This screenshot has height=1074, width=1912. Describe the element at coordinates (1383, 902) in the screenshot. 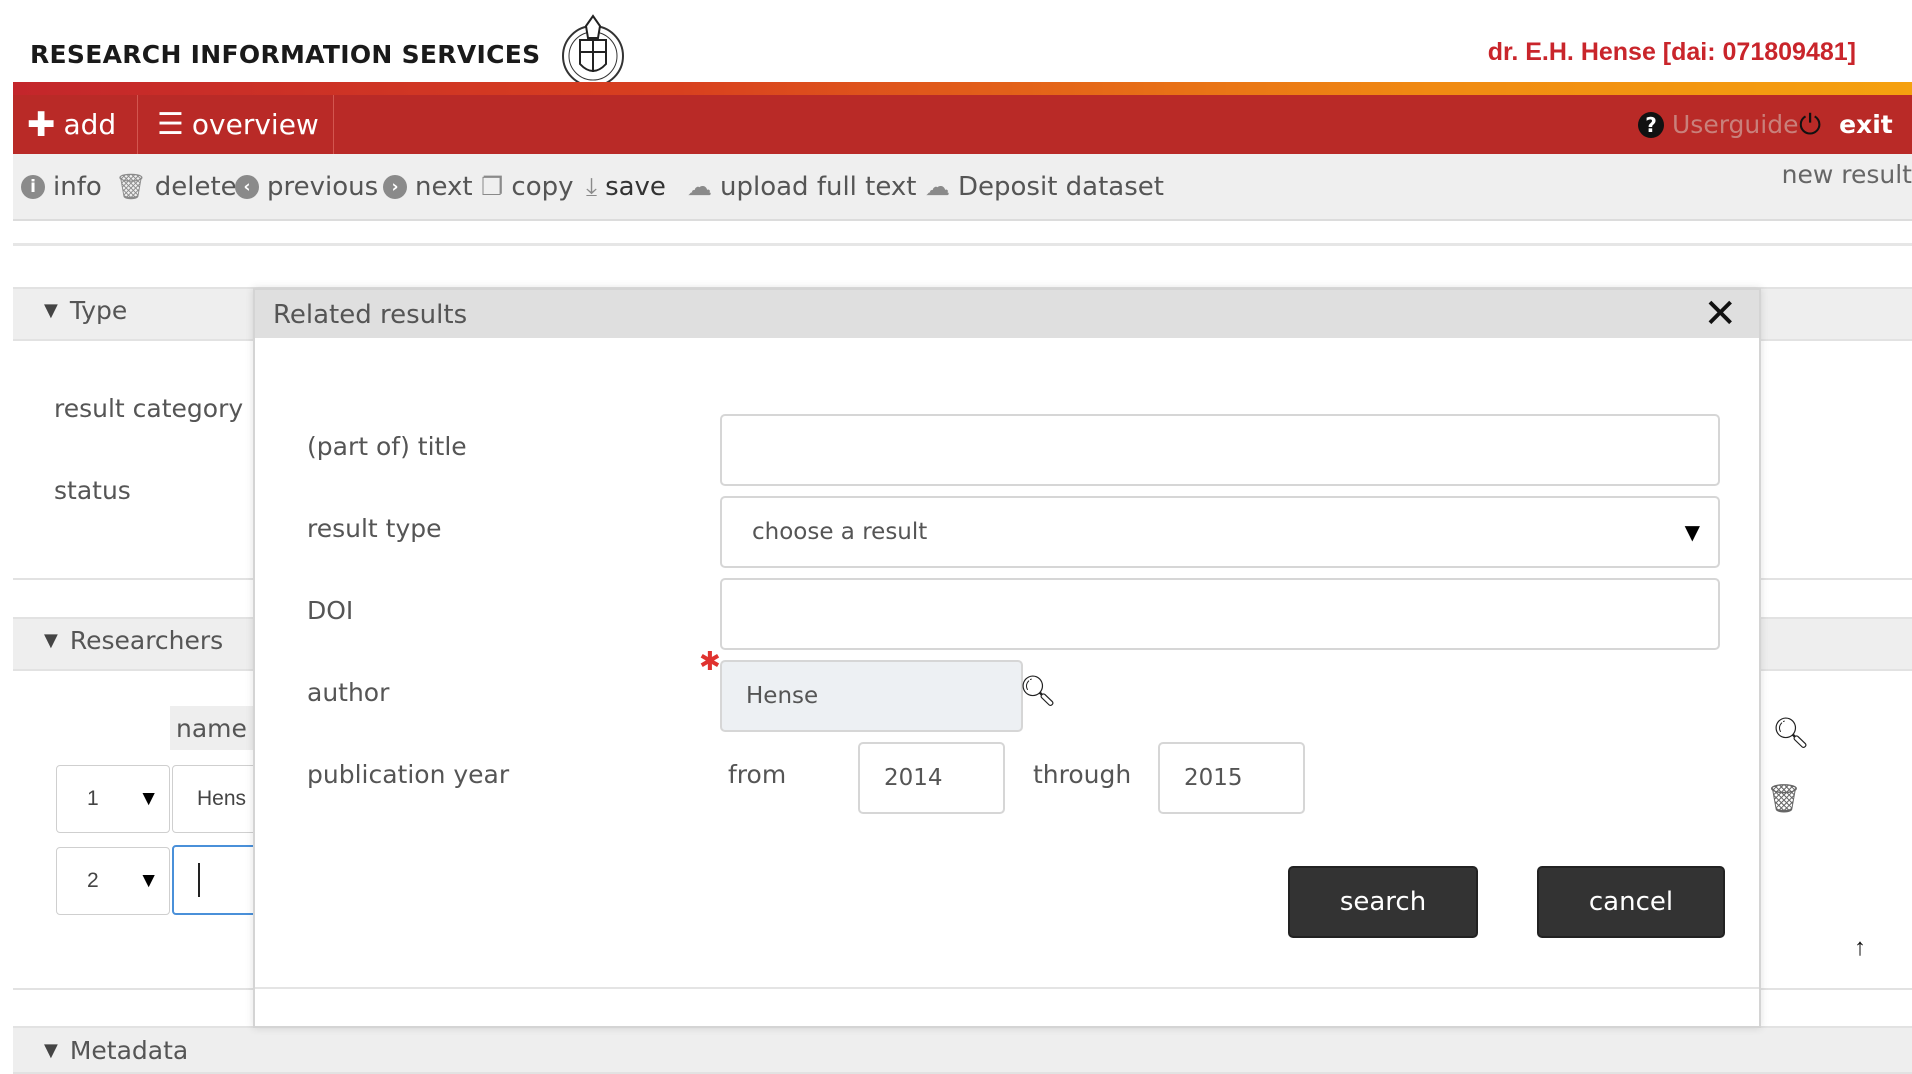

I see `search-button: search` at that location.